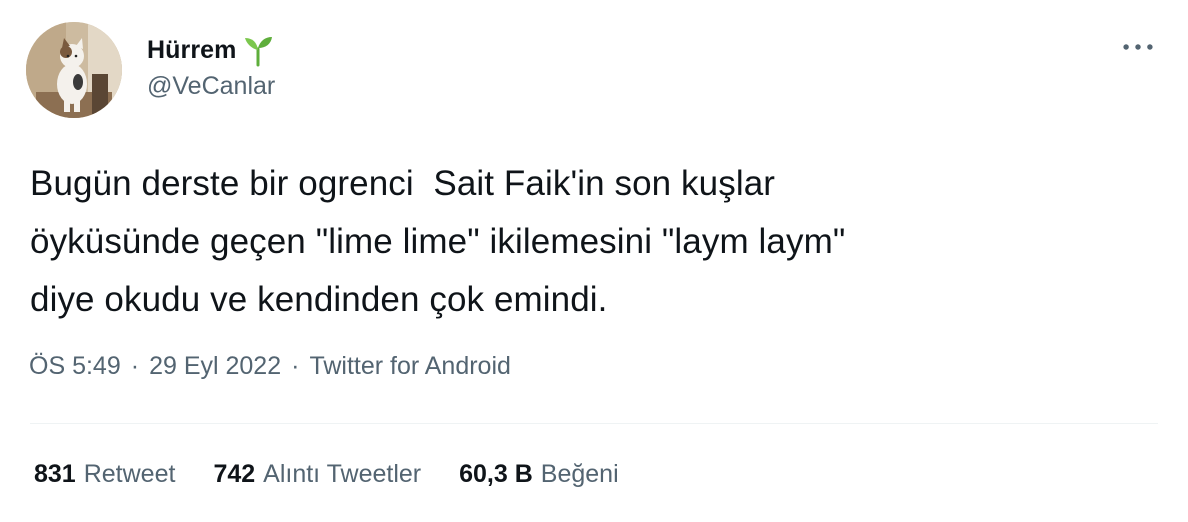  I want to click on cat-avatar-image, so click(74, 70).